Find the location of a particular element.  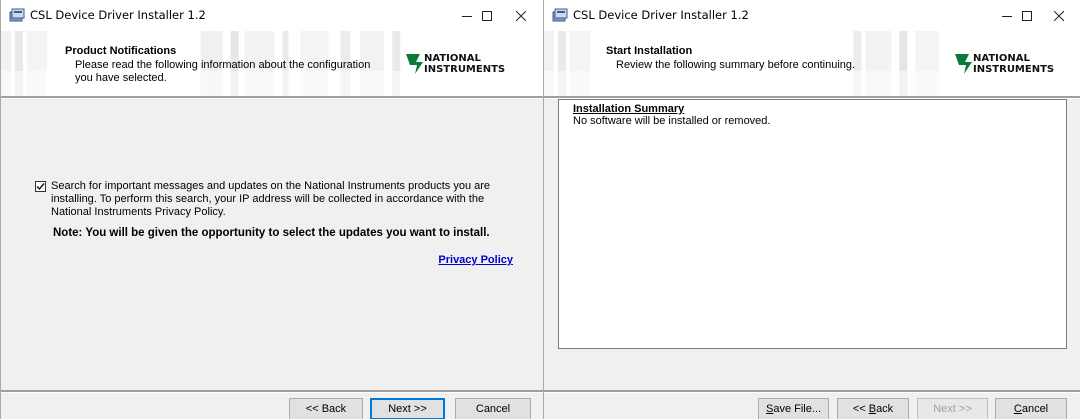

cancel-access-key: C is located at coordinates (1017, 409).